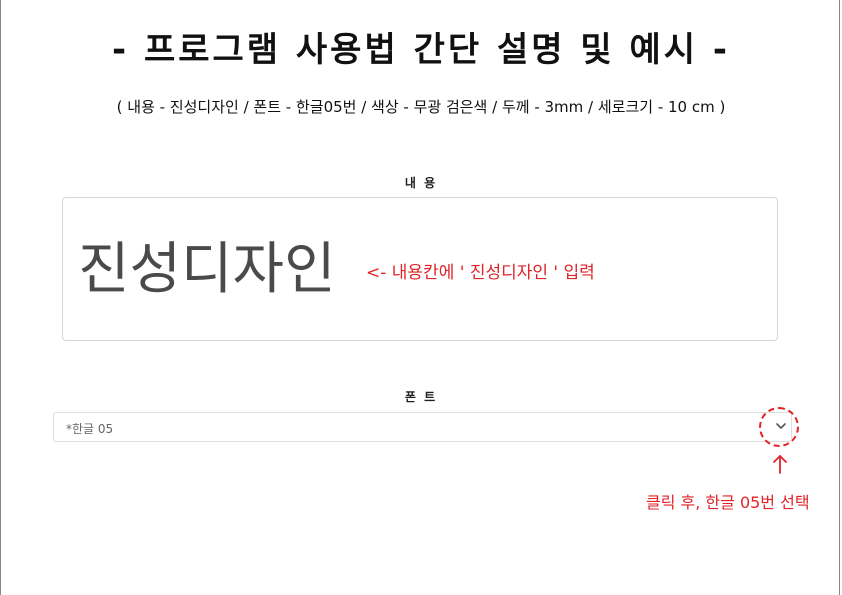 The width and height of the screenshot is (842, 595). What do you see at coordinates (779, 427) in the screenshot?
I see `dashed-circle-annotation` at bounding box center [779, 427].